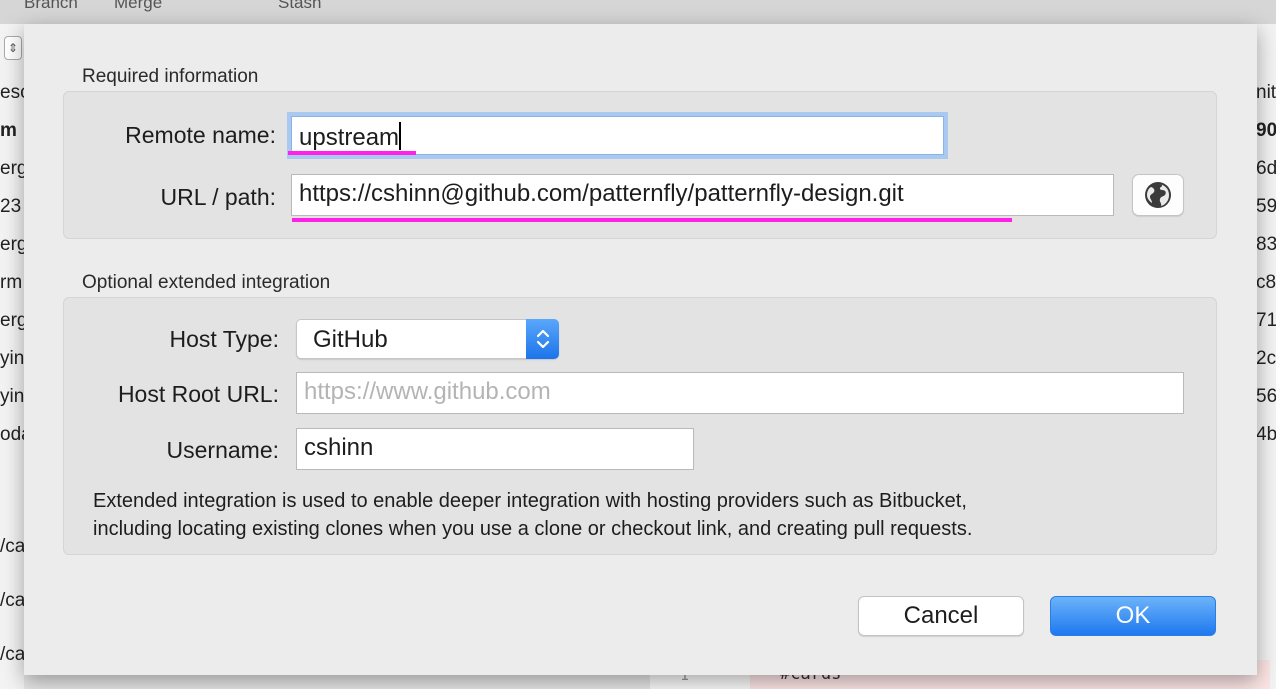 Image resolution: width=1276 pixels, height=689 pixels. I want to click on remote-name-value: upstream, so click(349, 137).